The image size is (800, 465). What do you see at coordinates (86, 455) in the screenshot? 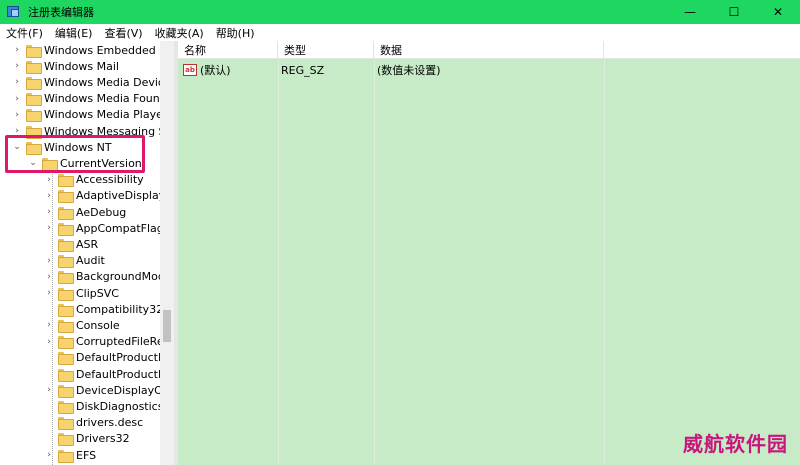
I see `tree-item-label: EFS` at bounding box center [86, 455].